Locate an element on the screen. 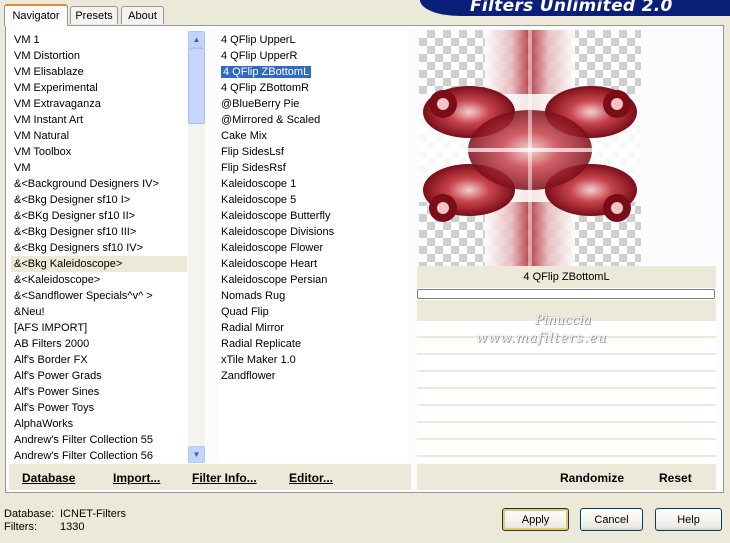  filter-item: Flip SidesLsf is located at coordinates (313, 152).